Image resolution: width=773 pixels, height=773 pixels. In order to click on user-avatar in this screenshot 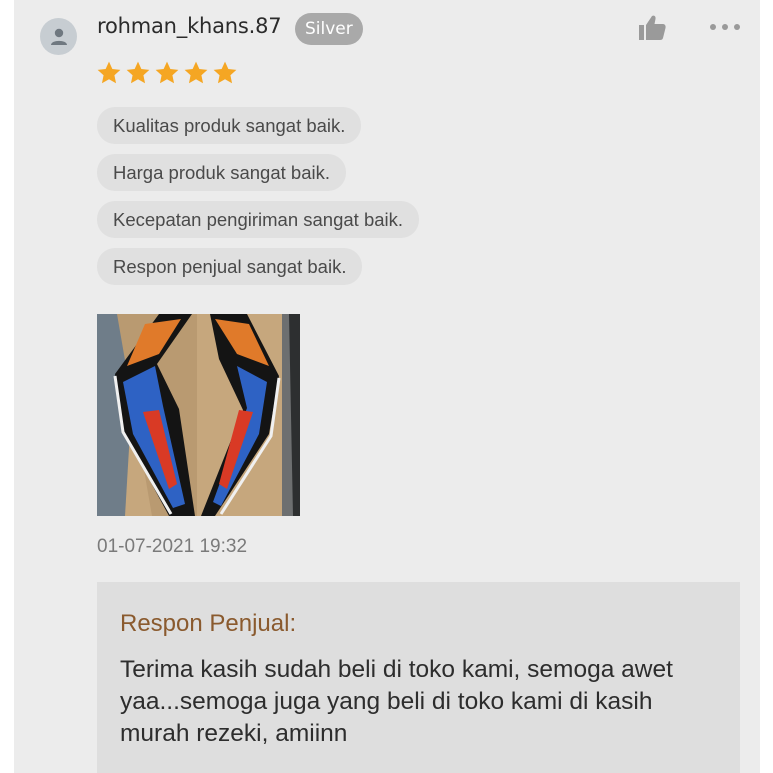, I will do `click(58, 36)`.